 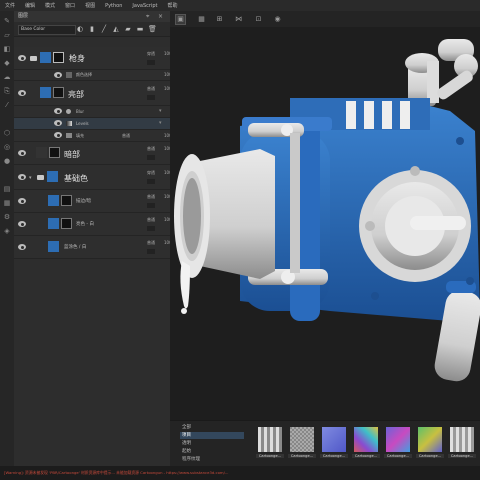 I want to click on color-picker-icon: ⁄, so click(x=7, y=105).